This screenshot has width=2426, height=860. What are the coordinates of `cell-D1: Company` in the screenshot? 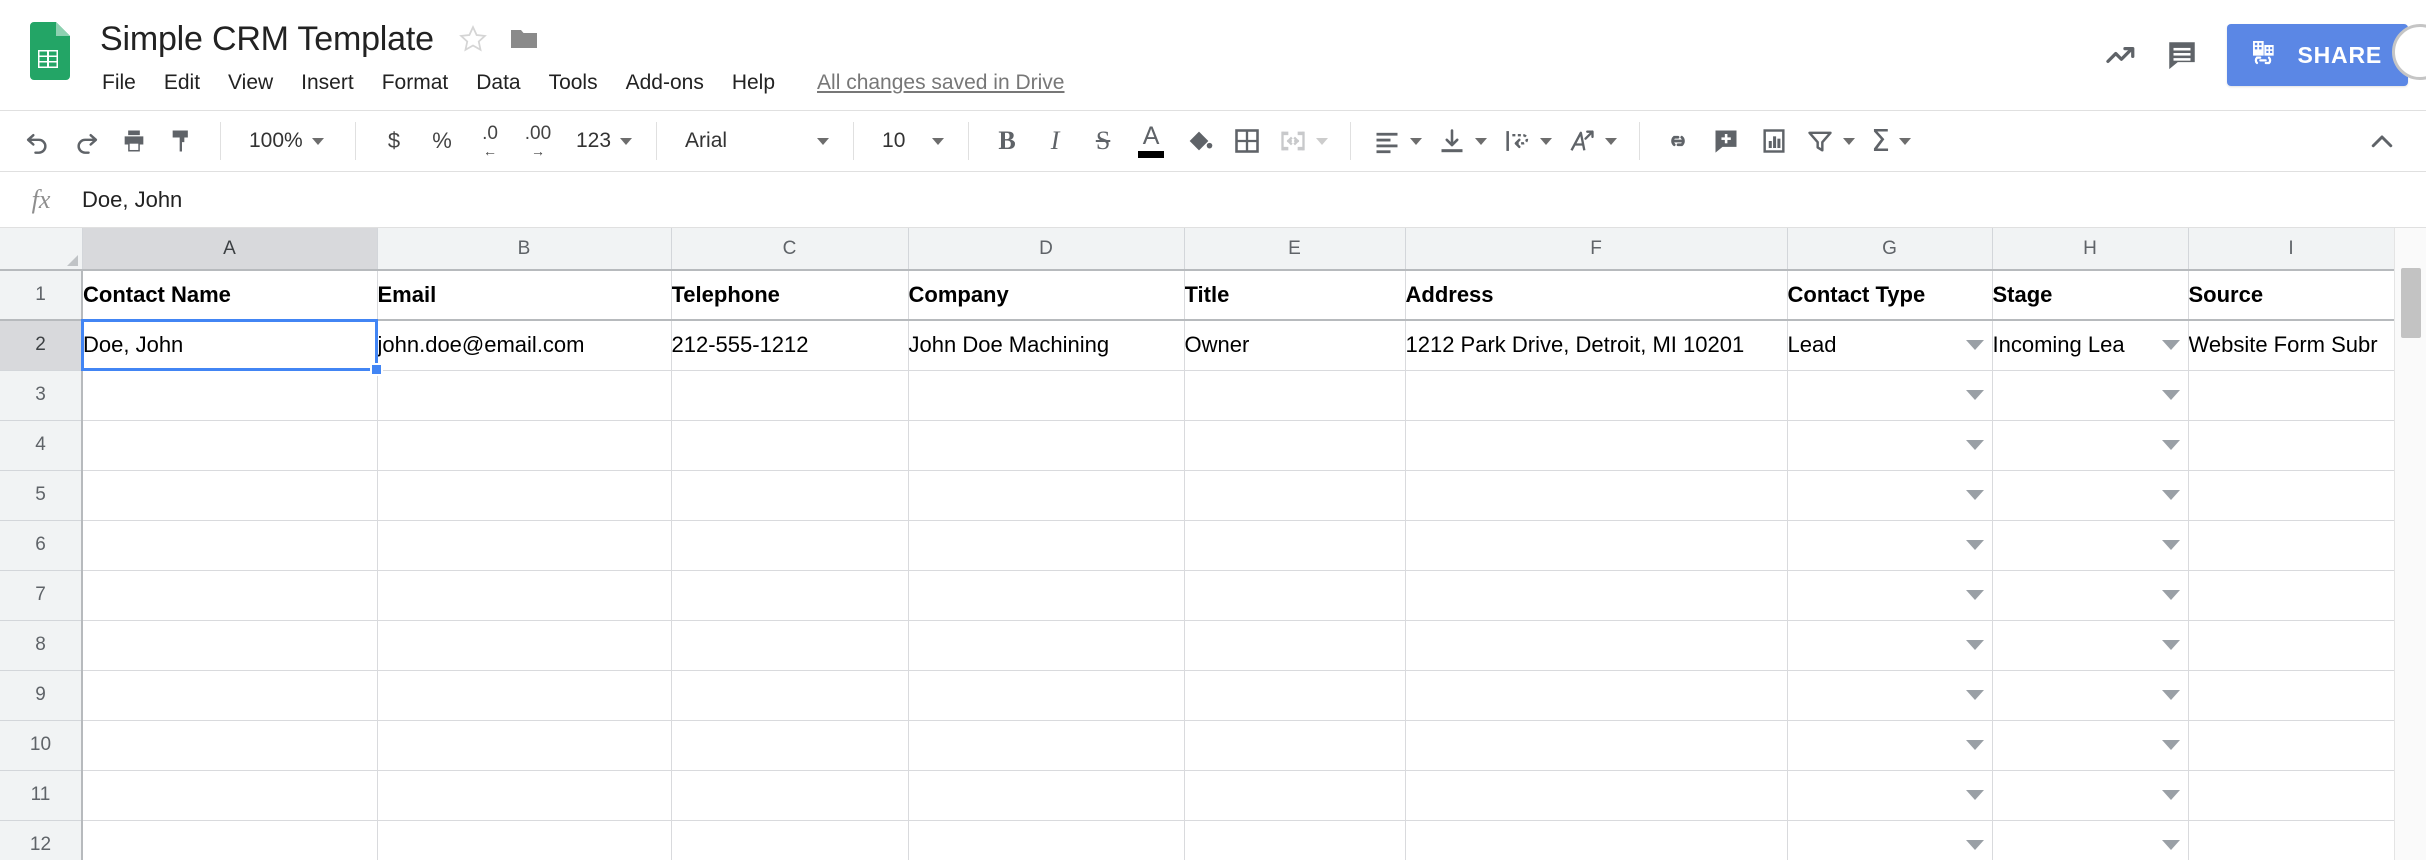 It's located at (1046, 295).